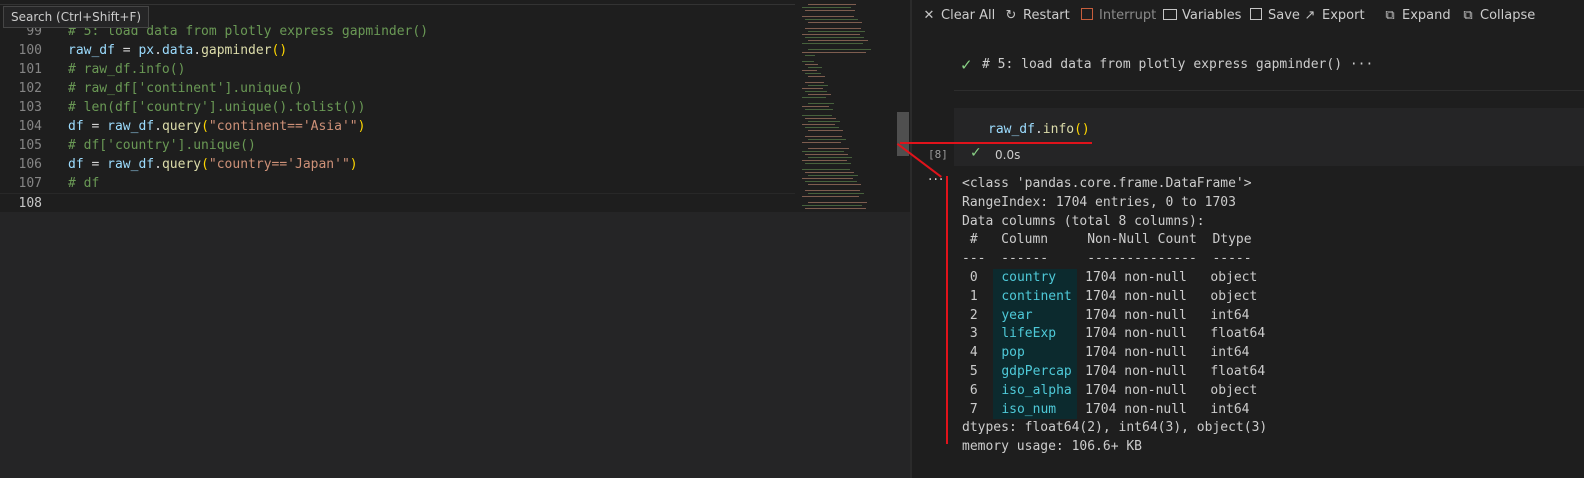  Describe the element at coordinates (1114, 297) in the screenshot. I see `output-row: 1 continent 1704 non-null object` at that location.